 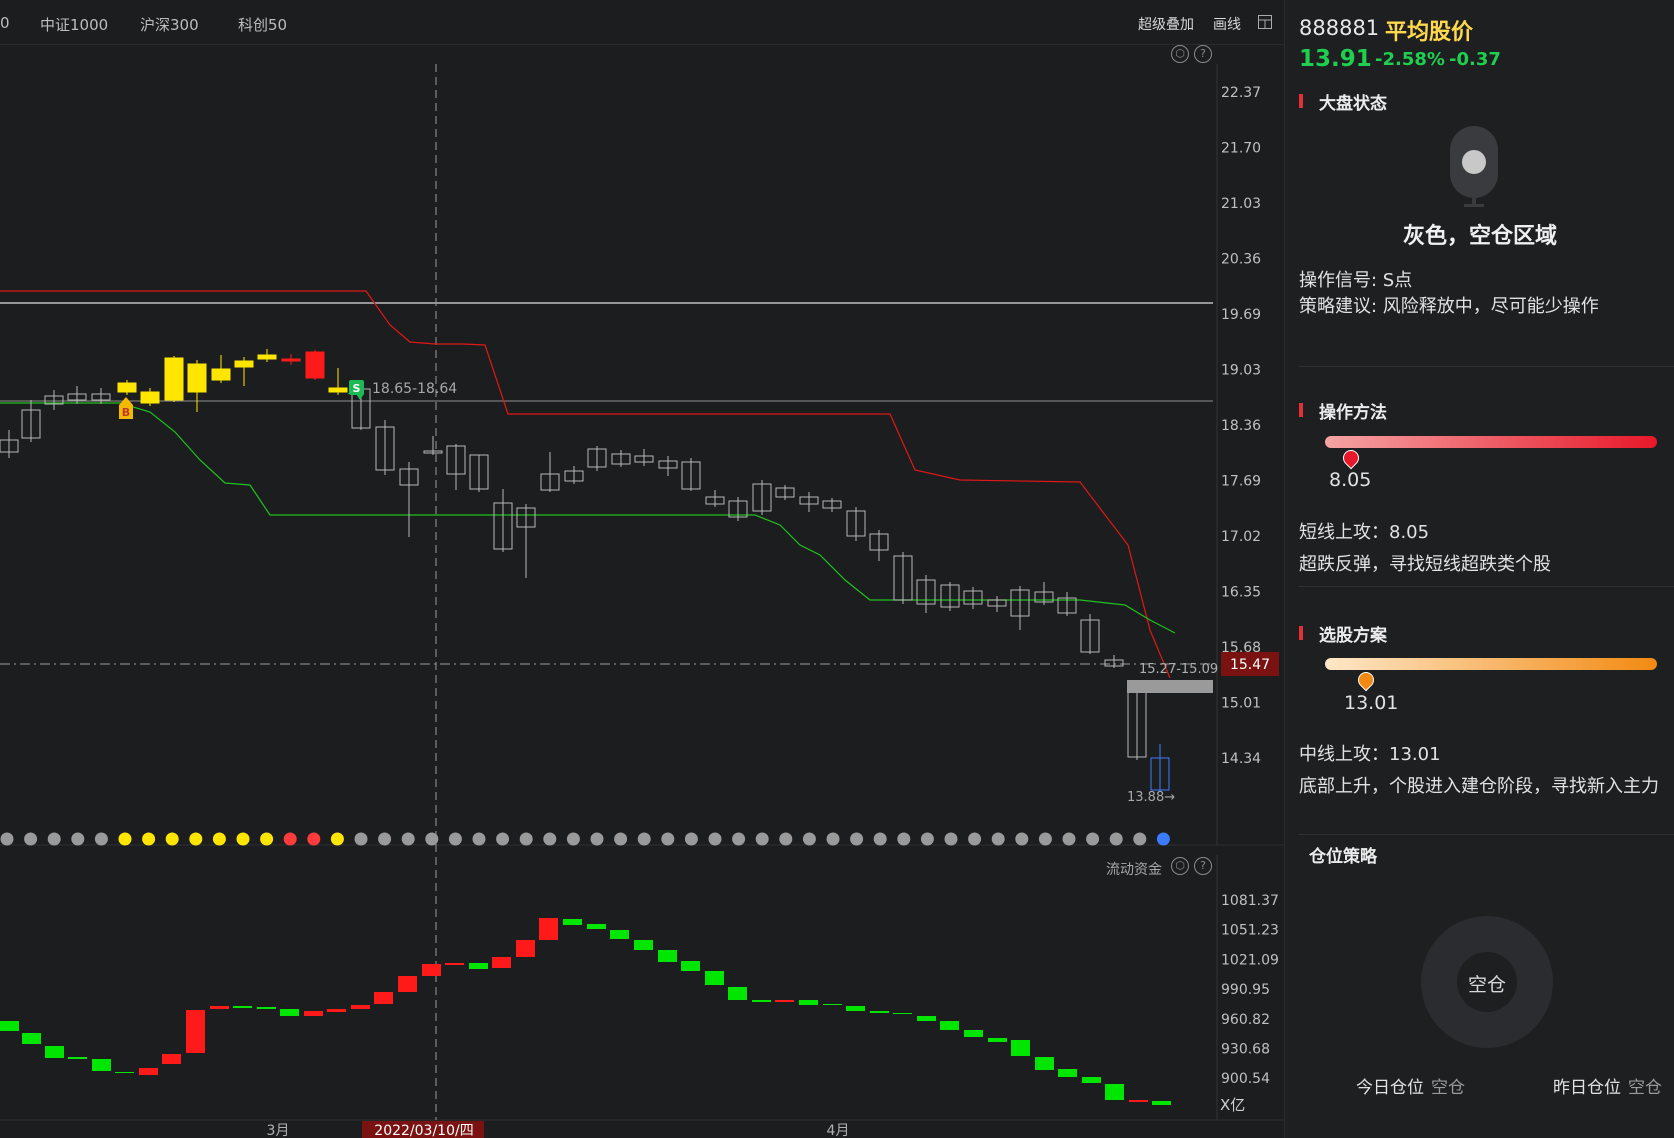 What do you see at coordinates (1250, 665) in the screenshot?
I see `current-price-tag: 15.47` at bounding box center [1250, 665].